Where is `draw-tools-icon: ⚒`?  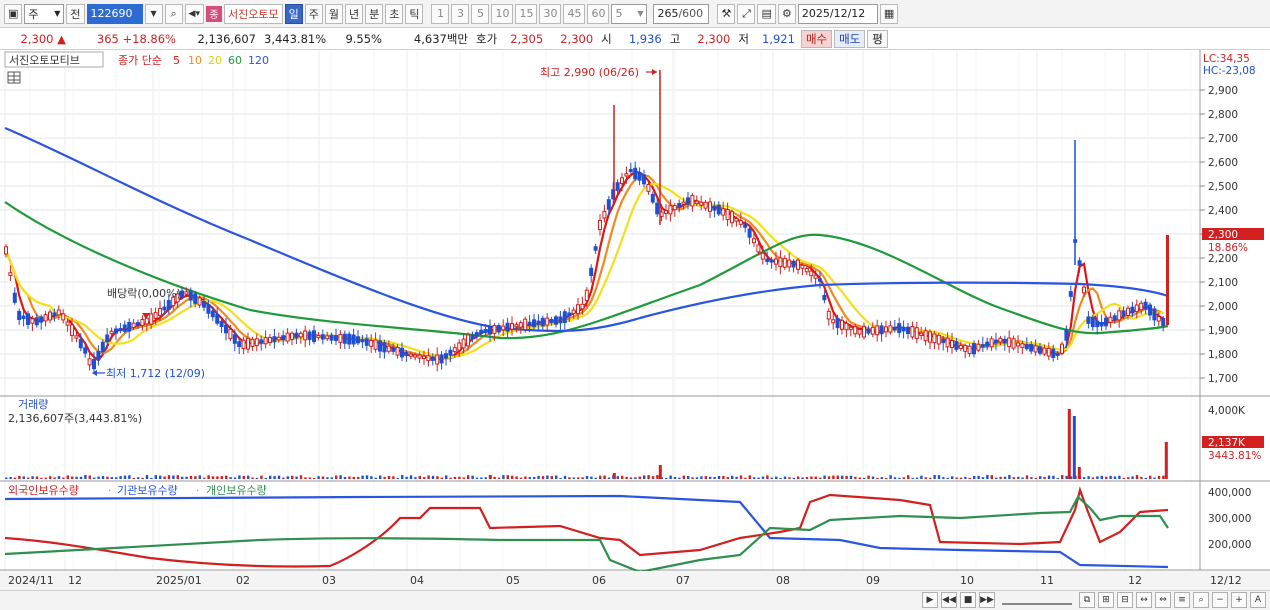
draw-tools-icon: ⚒ is located at coordinates (726, 13).